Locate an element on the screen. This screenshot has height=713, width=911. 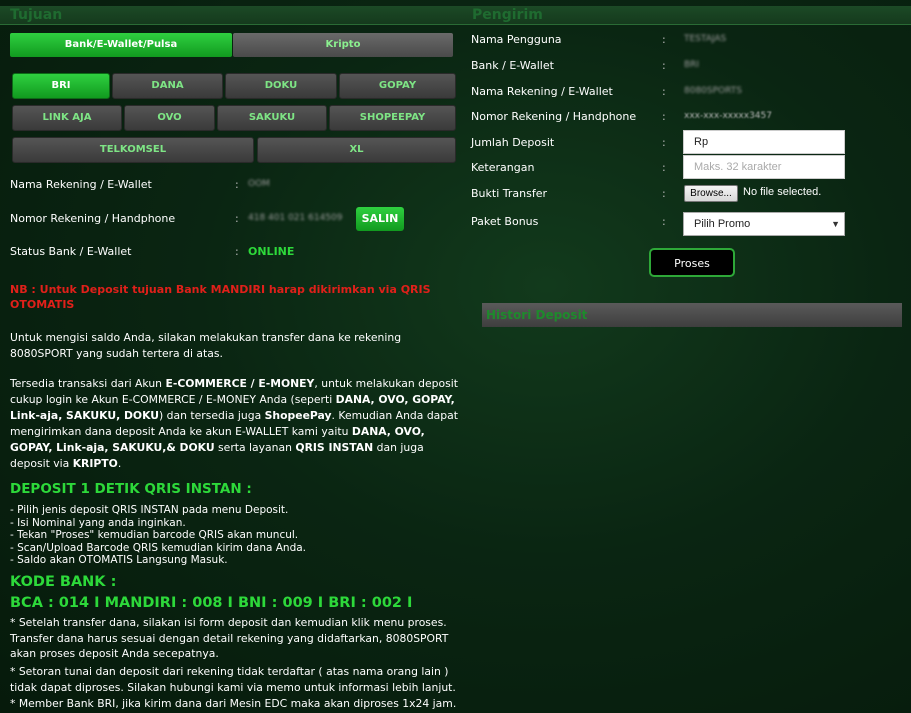
nomor-rekening-value: 418 401 021 614509 is located at coordinates (295, 218).